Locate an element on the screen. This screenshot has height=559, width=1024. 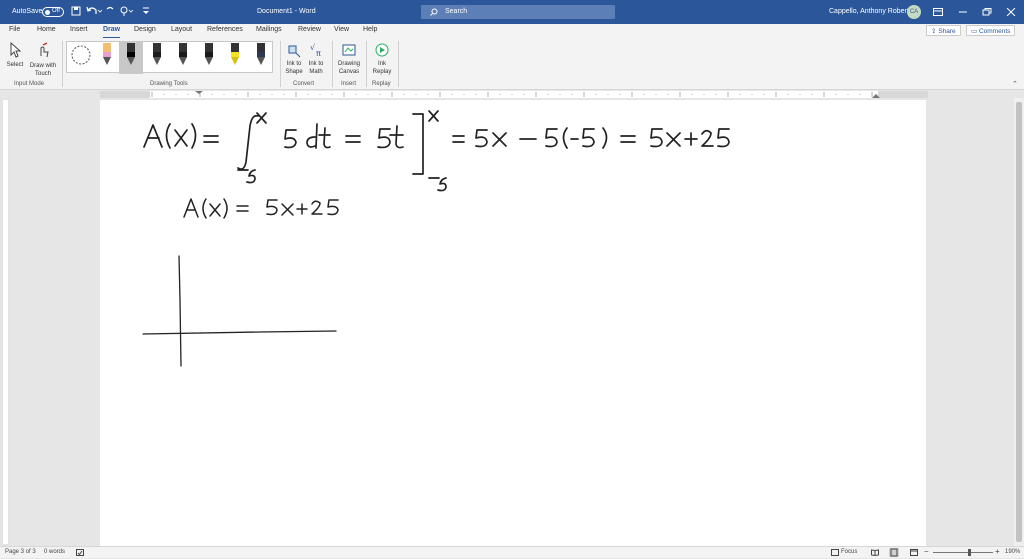
pen-galaxy-icon is located at coordinates (261, 54).